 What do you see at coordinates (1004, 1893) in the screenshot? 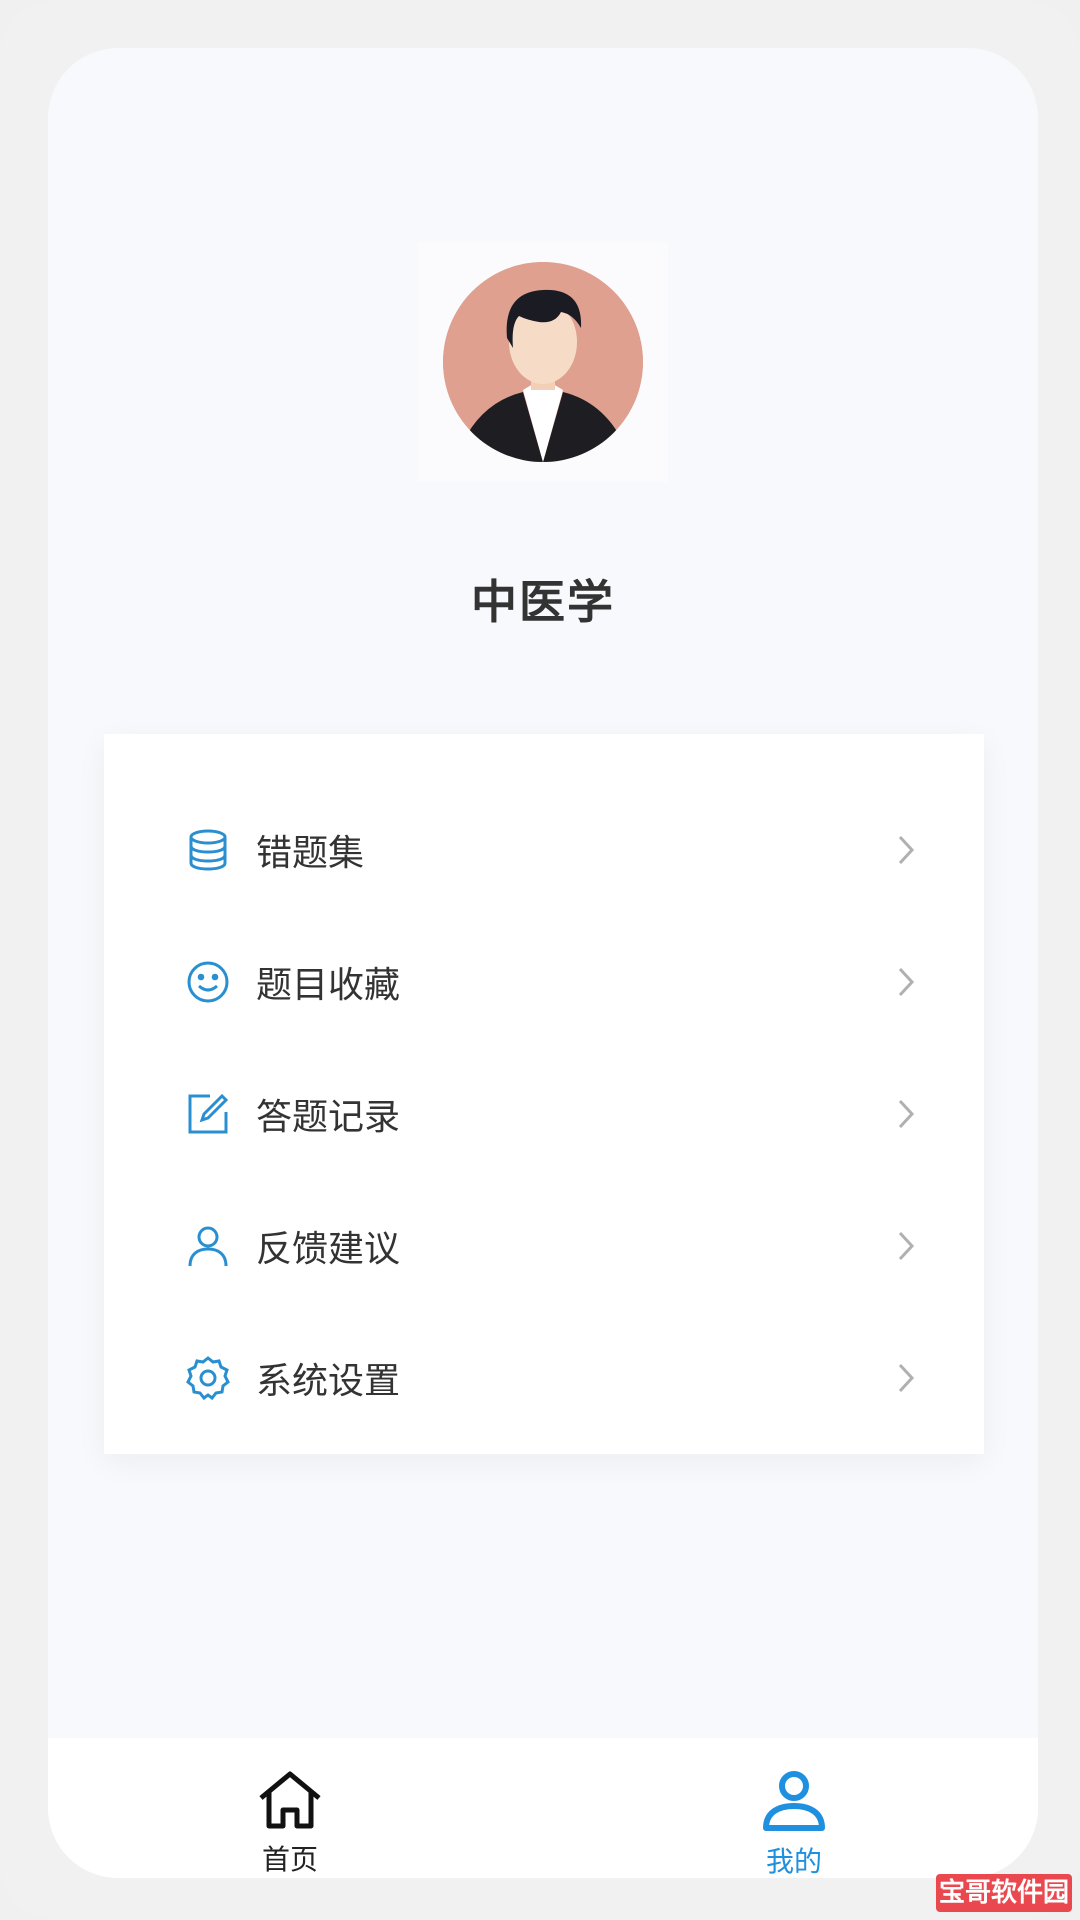
I see `watermark-badge: 宝哥软件园` at bounding box center [1004, 1893].